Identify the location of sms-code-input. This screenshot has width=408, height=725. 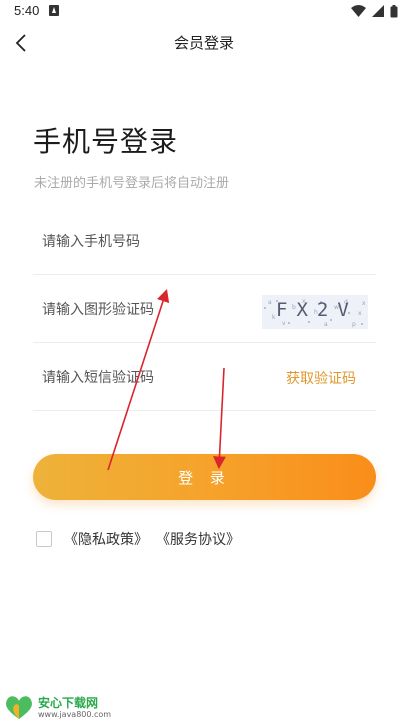
(142, 377).